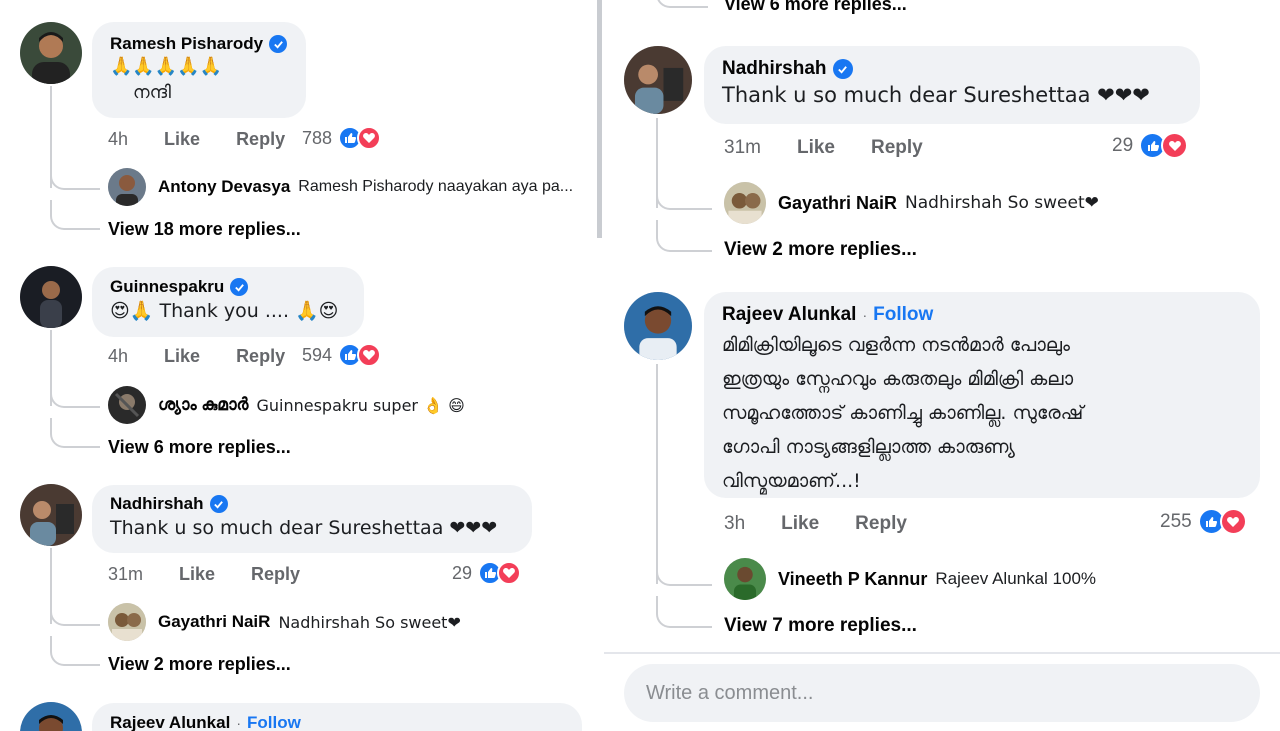 The height and width of the screenshot is (731, 1280). What do you see at coordinates (224, 187) in the screenshot?
I see `reply-author: Antony Devasya` at bounding box center [224, 187].